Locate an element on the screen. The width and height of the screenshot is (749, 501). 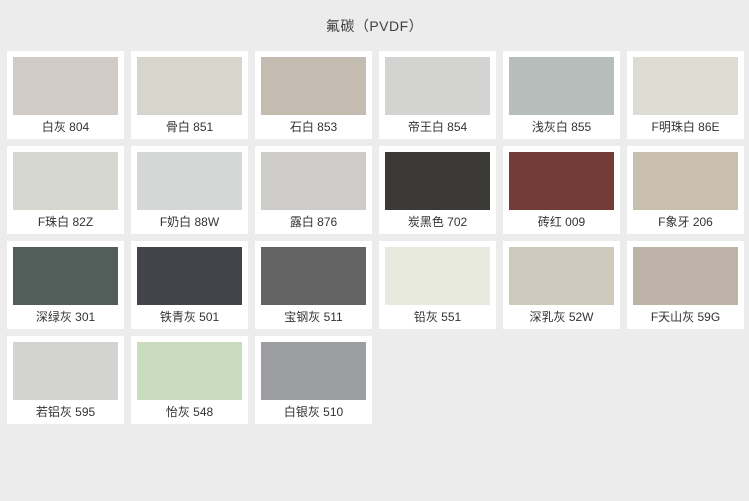
swatch-label: 怡灰 548 is located at coordinates (189, 412).